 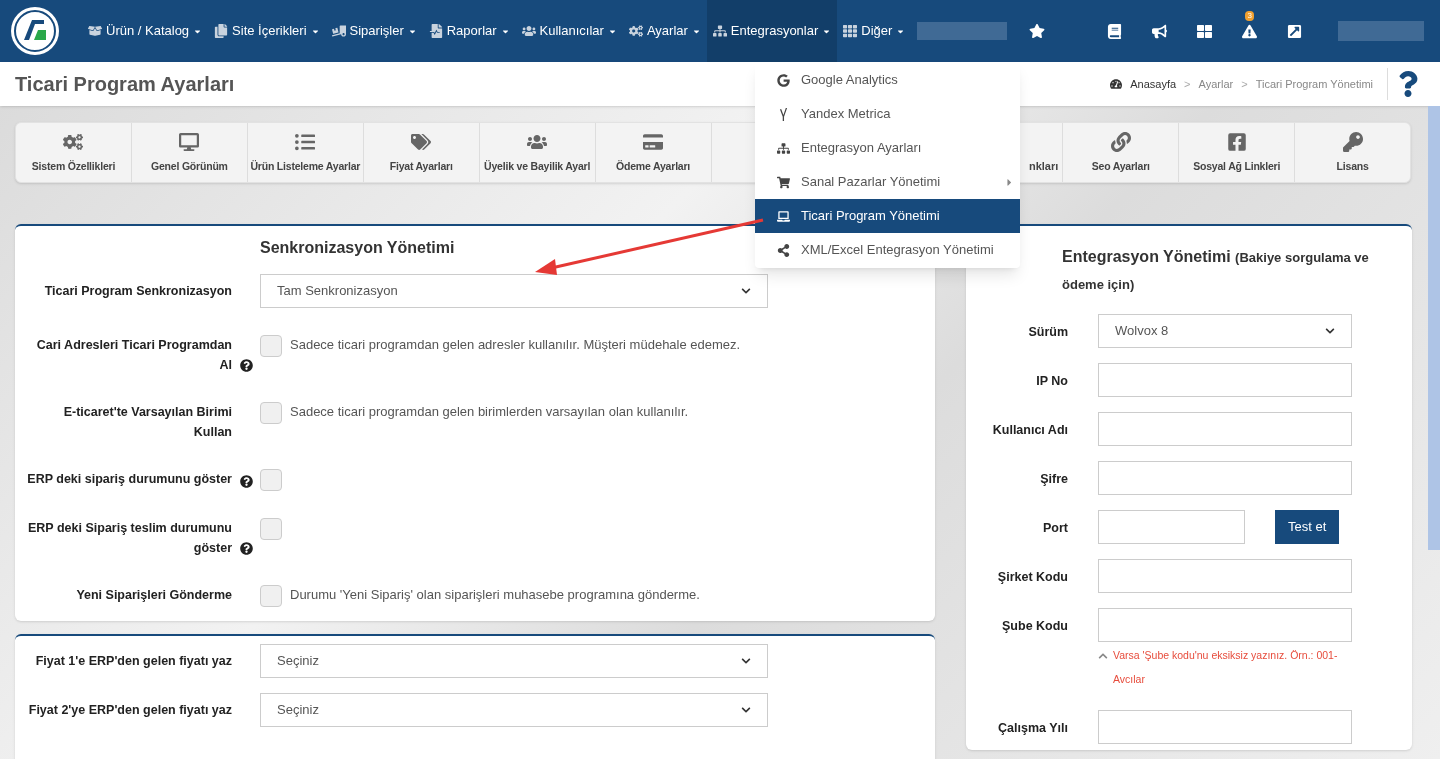 I want to click on grid-icon, so click(x=850, y=31).